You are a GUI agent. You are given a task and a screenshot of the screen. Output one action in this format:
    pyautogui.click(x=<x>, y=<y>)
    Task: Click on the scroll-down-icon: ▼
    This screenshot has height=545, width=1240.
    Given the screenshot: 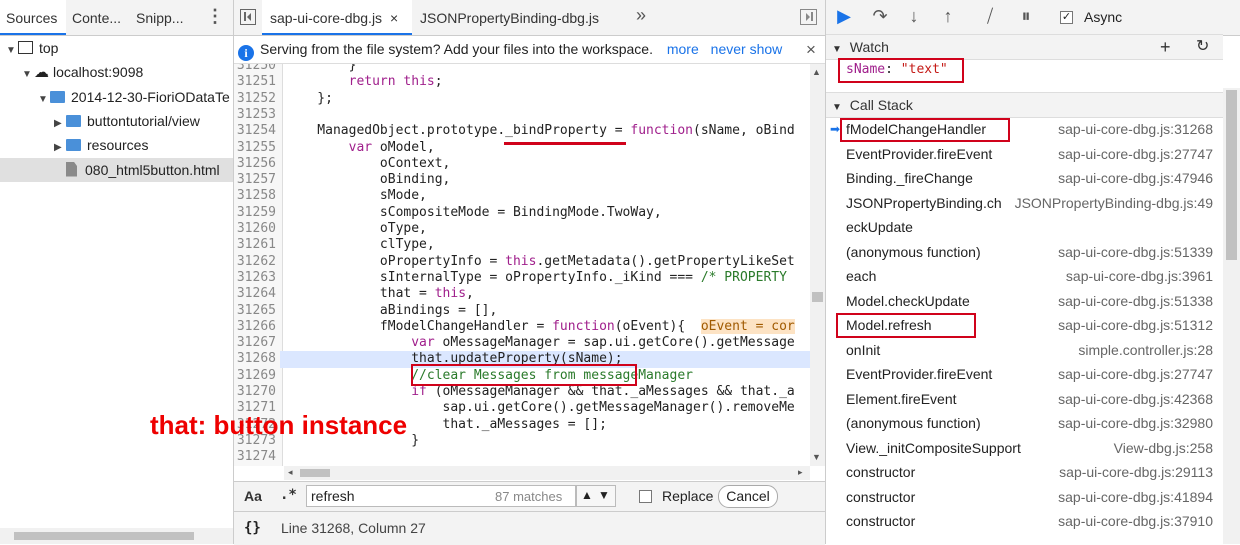 What is the action you would take?
    pyautogui.click(x=816, y=457)
    